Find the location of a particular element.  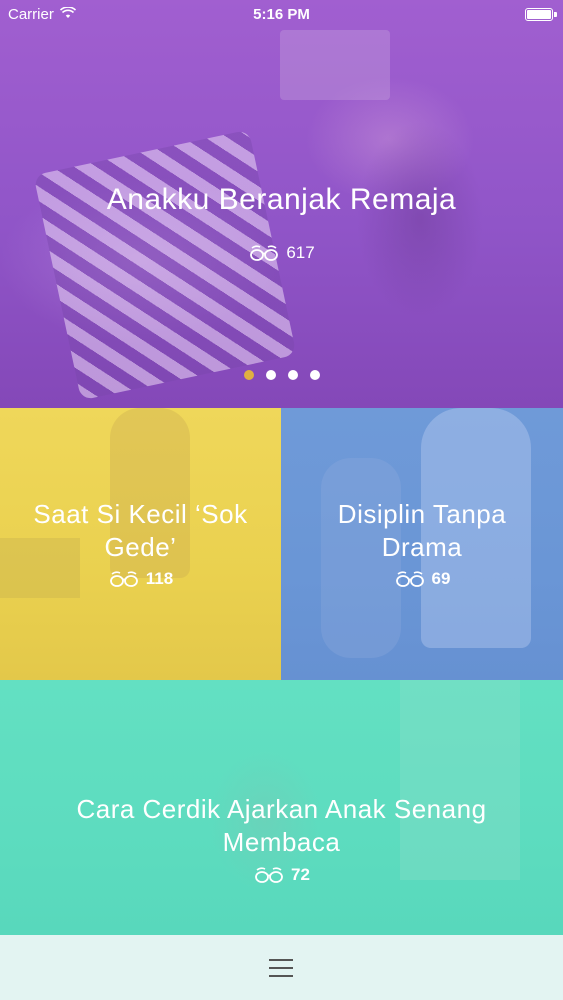

bottom-toolbar is located at coordinates (281, 967).